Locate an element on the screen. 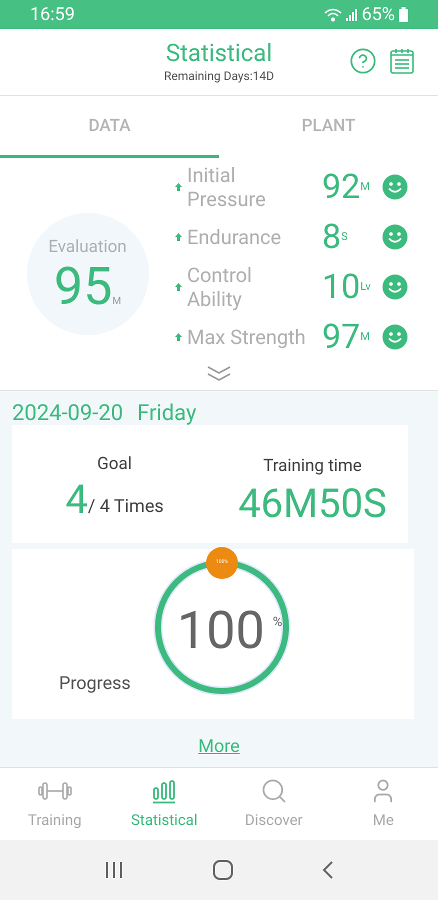  progress-label: Progress is located at coordinates (95, 684).